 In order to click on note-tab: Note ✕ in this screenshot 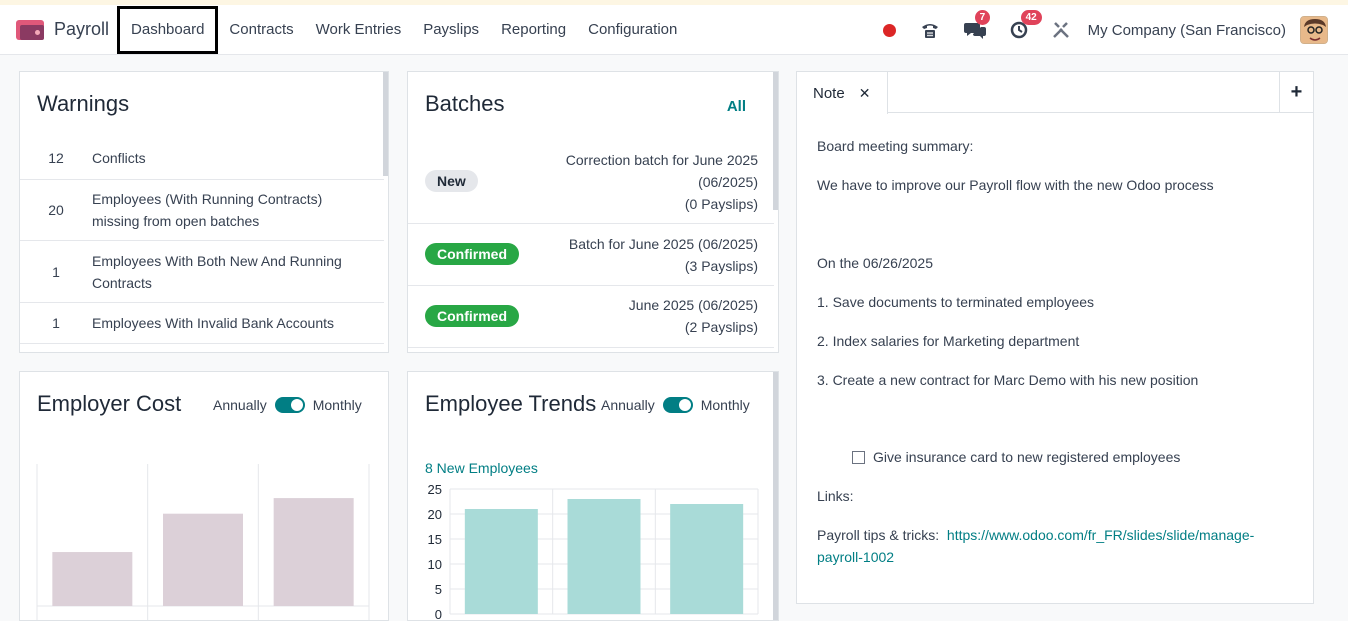, I will do `click(842, 93)`.